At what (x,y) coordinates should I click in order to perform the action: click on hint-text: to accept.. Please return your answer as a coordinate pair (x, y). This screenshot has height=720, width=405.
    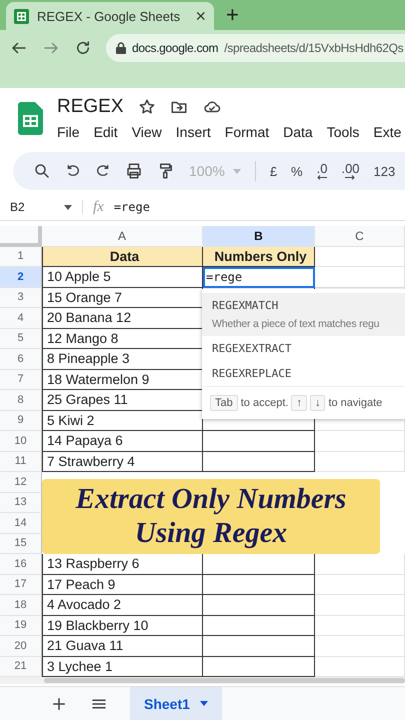
    Looking at the image, I should click on (264, 403).